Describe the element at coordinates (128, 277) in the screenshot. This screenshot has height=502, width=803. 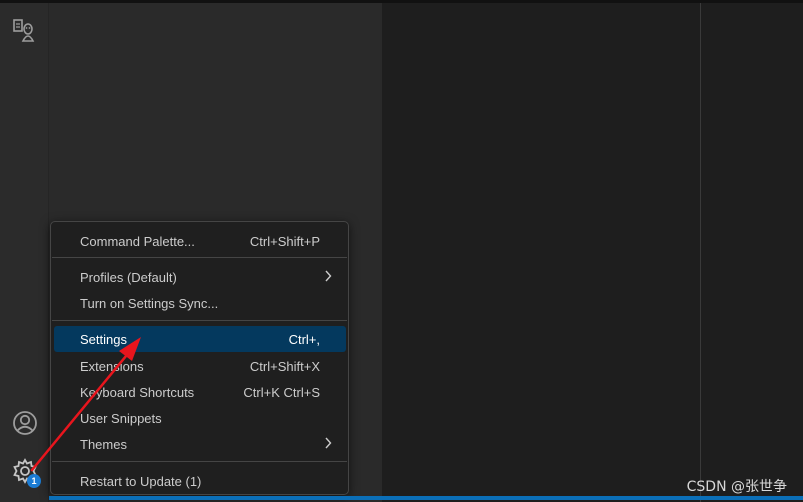
I see `menu-item-label: Profiles (Default)` at that location.